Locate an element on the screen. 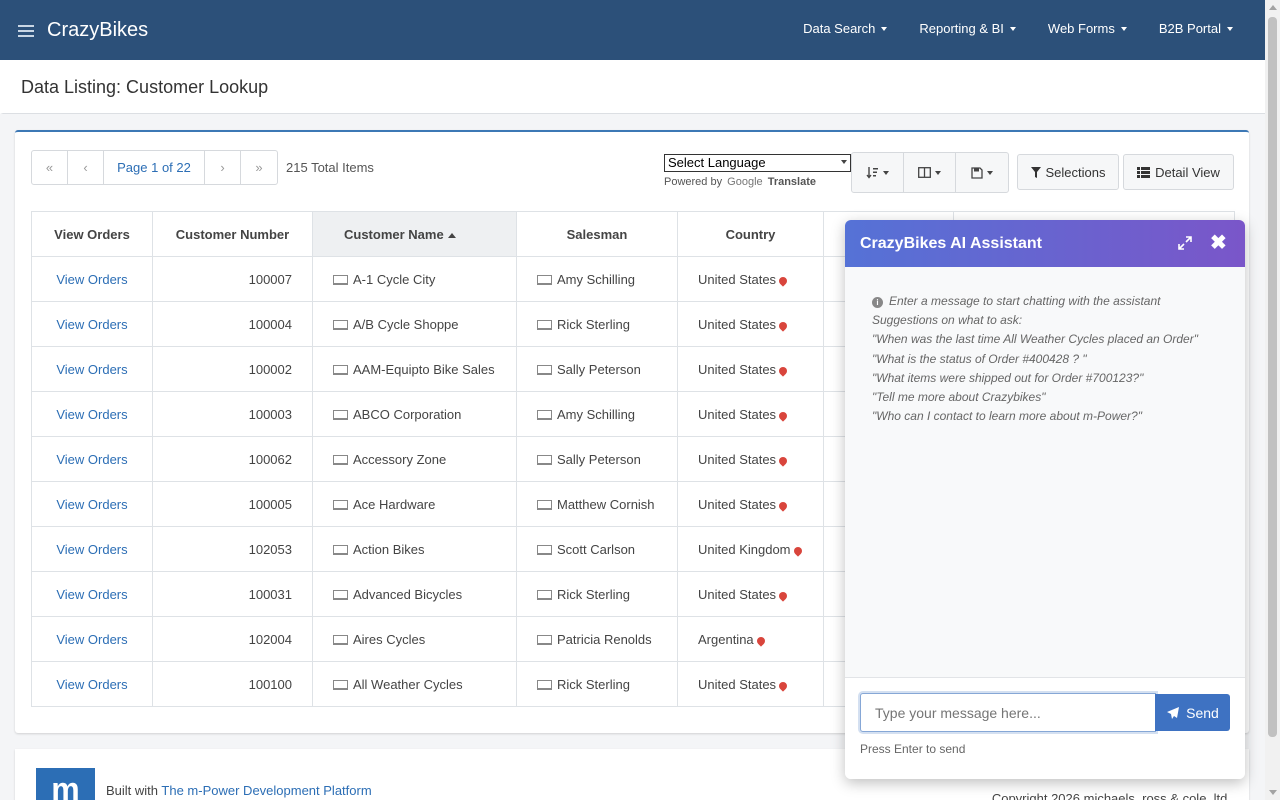  chat-title: CrazyBikes AI Assistant is located at coordinates (951, 243).